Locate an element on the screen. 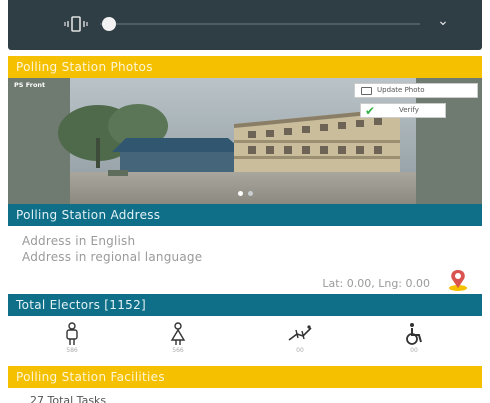  address-section-header: Polling Station Address is located at coordinates (245, 215).